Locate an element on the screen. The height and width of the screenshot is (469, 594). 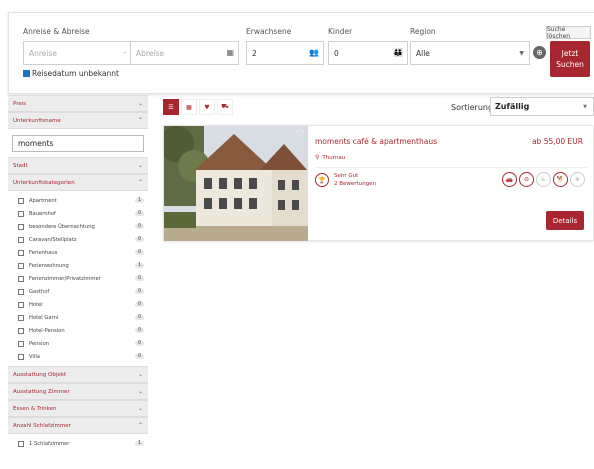
bedroom-list: 1 Schlafzimmer 1 is located at coordinates (78, 442).